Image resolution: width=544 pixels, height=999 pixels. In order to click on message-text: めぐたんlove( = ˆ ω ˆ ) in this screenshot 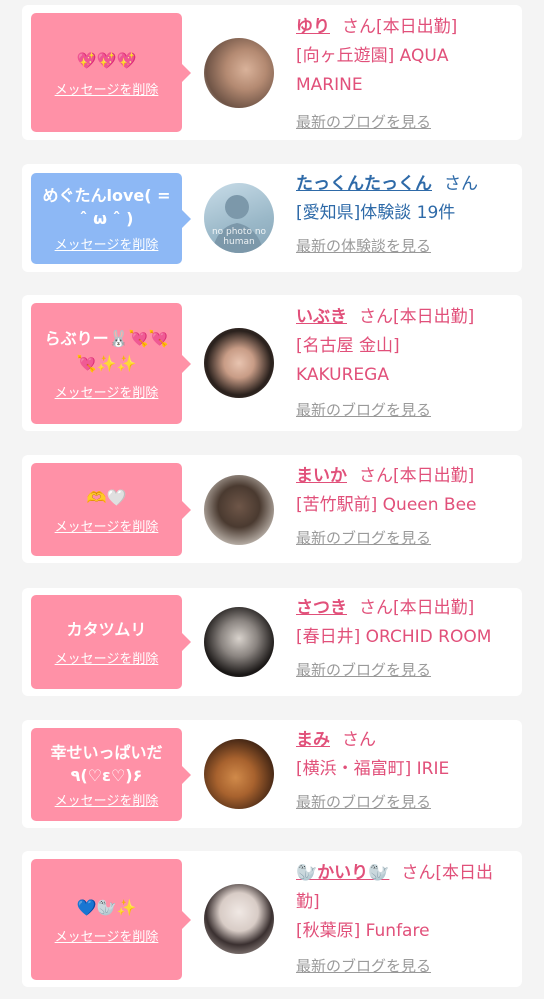, I will do `click(106, 207)`.